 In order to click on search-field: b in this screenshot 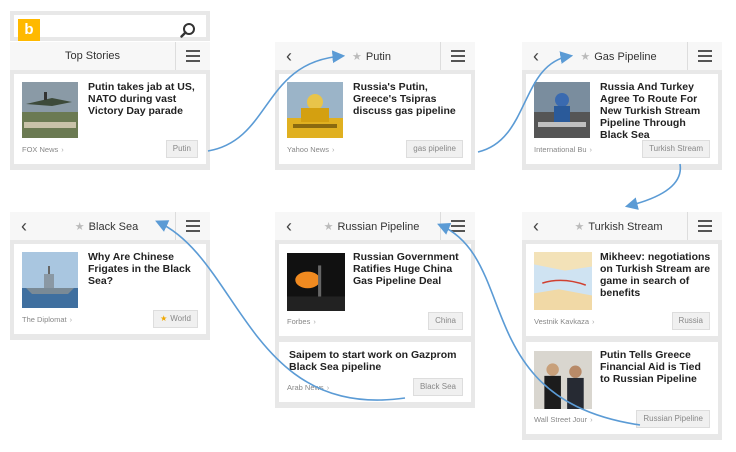, I will do `click(110, 28)`.